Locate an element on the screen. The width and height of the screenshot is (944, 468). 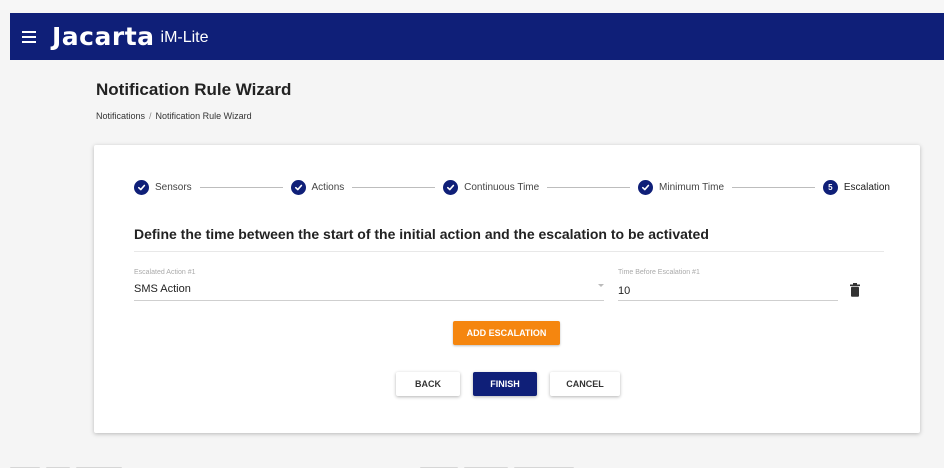
step-minimum-time: Minimum Time is located at coordinates (681, 187).